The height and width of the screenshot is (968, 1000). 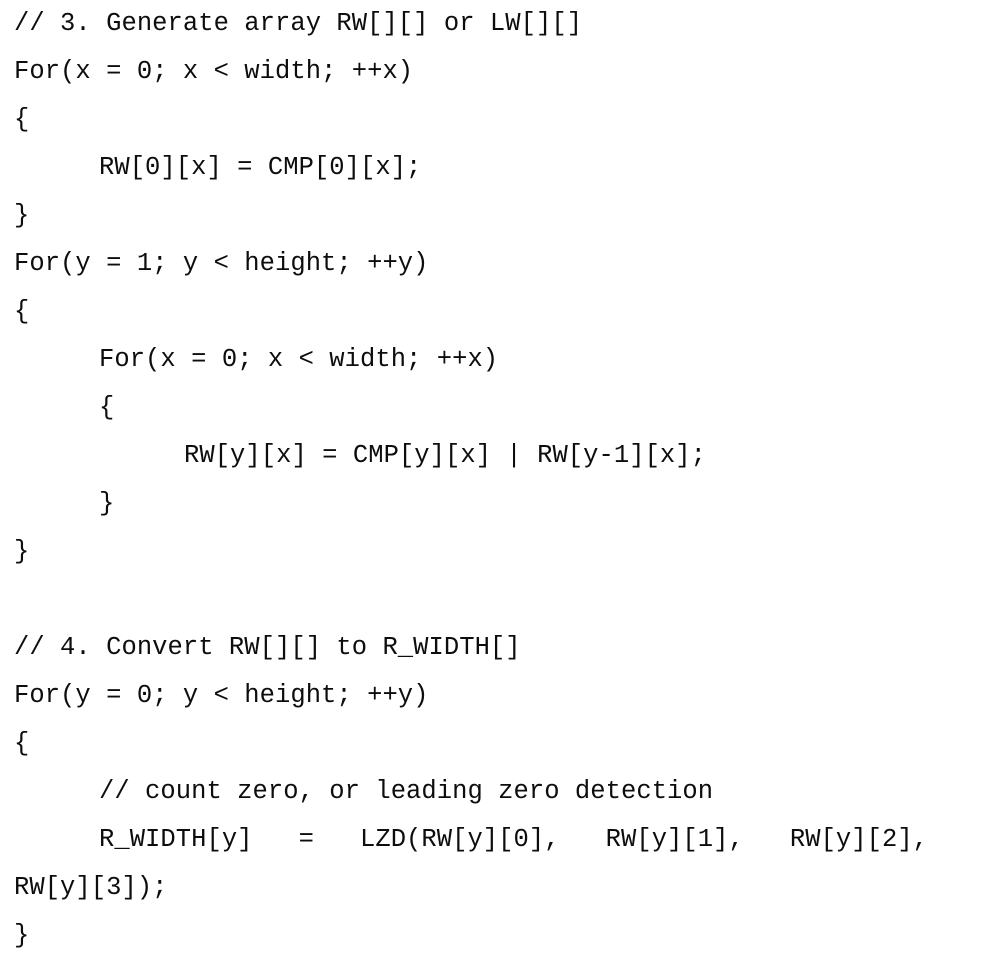 What do you see at coordinates (91, 887) in the screenshot?
I see `code-line-text: RW[y][3]);` at bounding box center [91, 887].